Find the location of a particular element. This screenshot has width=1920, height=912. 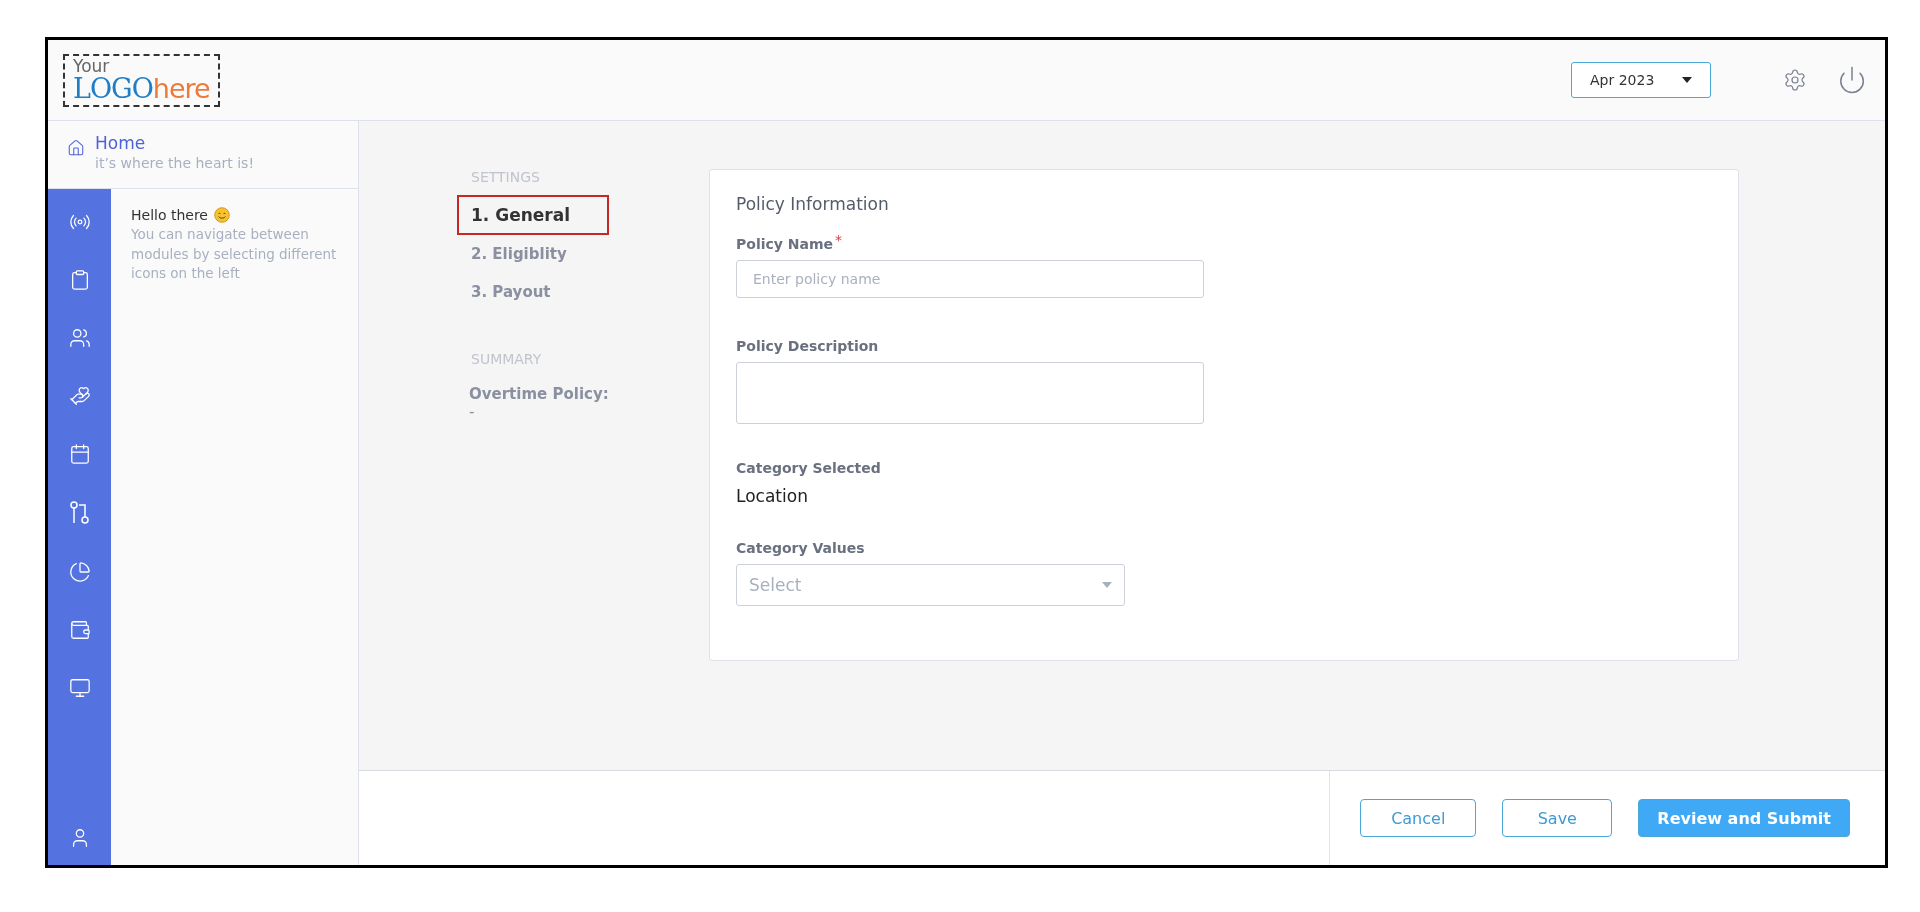

wallet-icon is located at coordinates (79, 630).